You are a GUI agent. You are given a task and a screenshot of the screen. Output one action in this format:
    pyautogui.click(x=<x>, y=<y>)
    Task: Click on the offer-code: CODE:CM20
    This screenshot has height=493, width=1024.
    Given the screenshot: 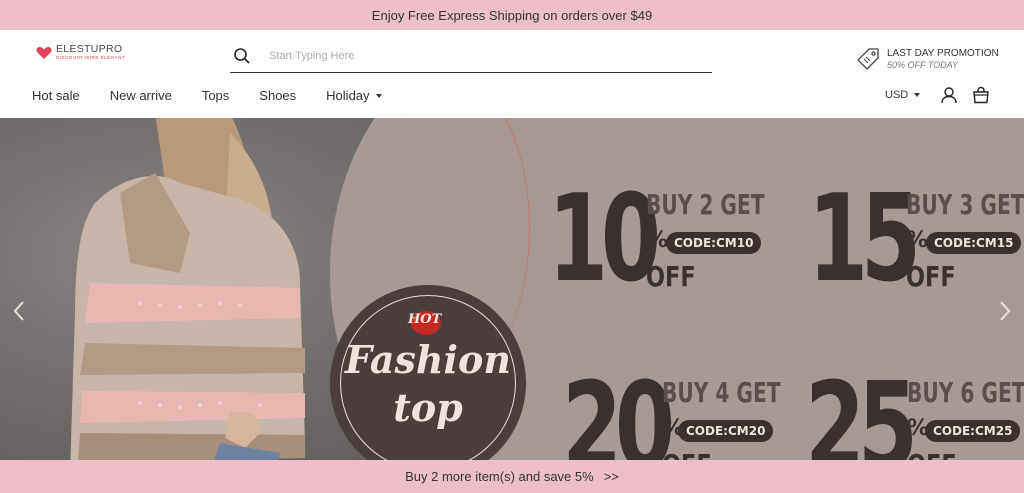 What is the action you would take?
    pyautogui.click(x=726, y=431)
    